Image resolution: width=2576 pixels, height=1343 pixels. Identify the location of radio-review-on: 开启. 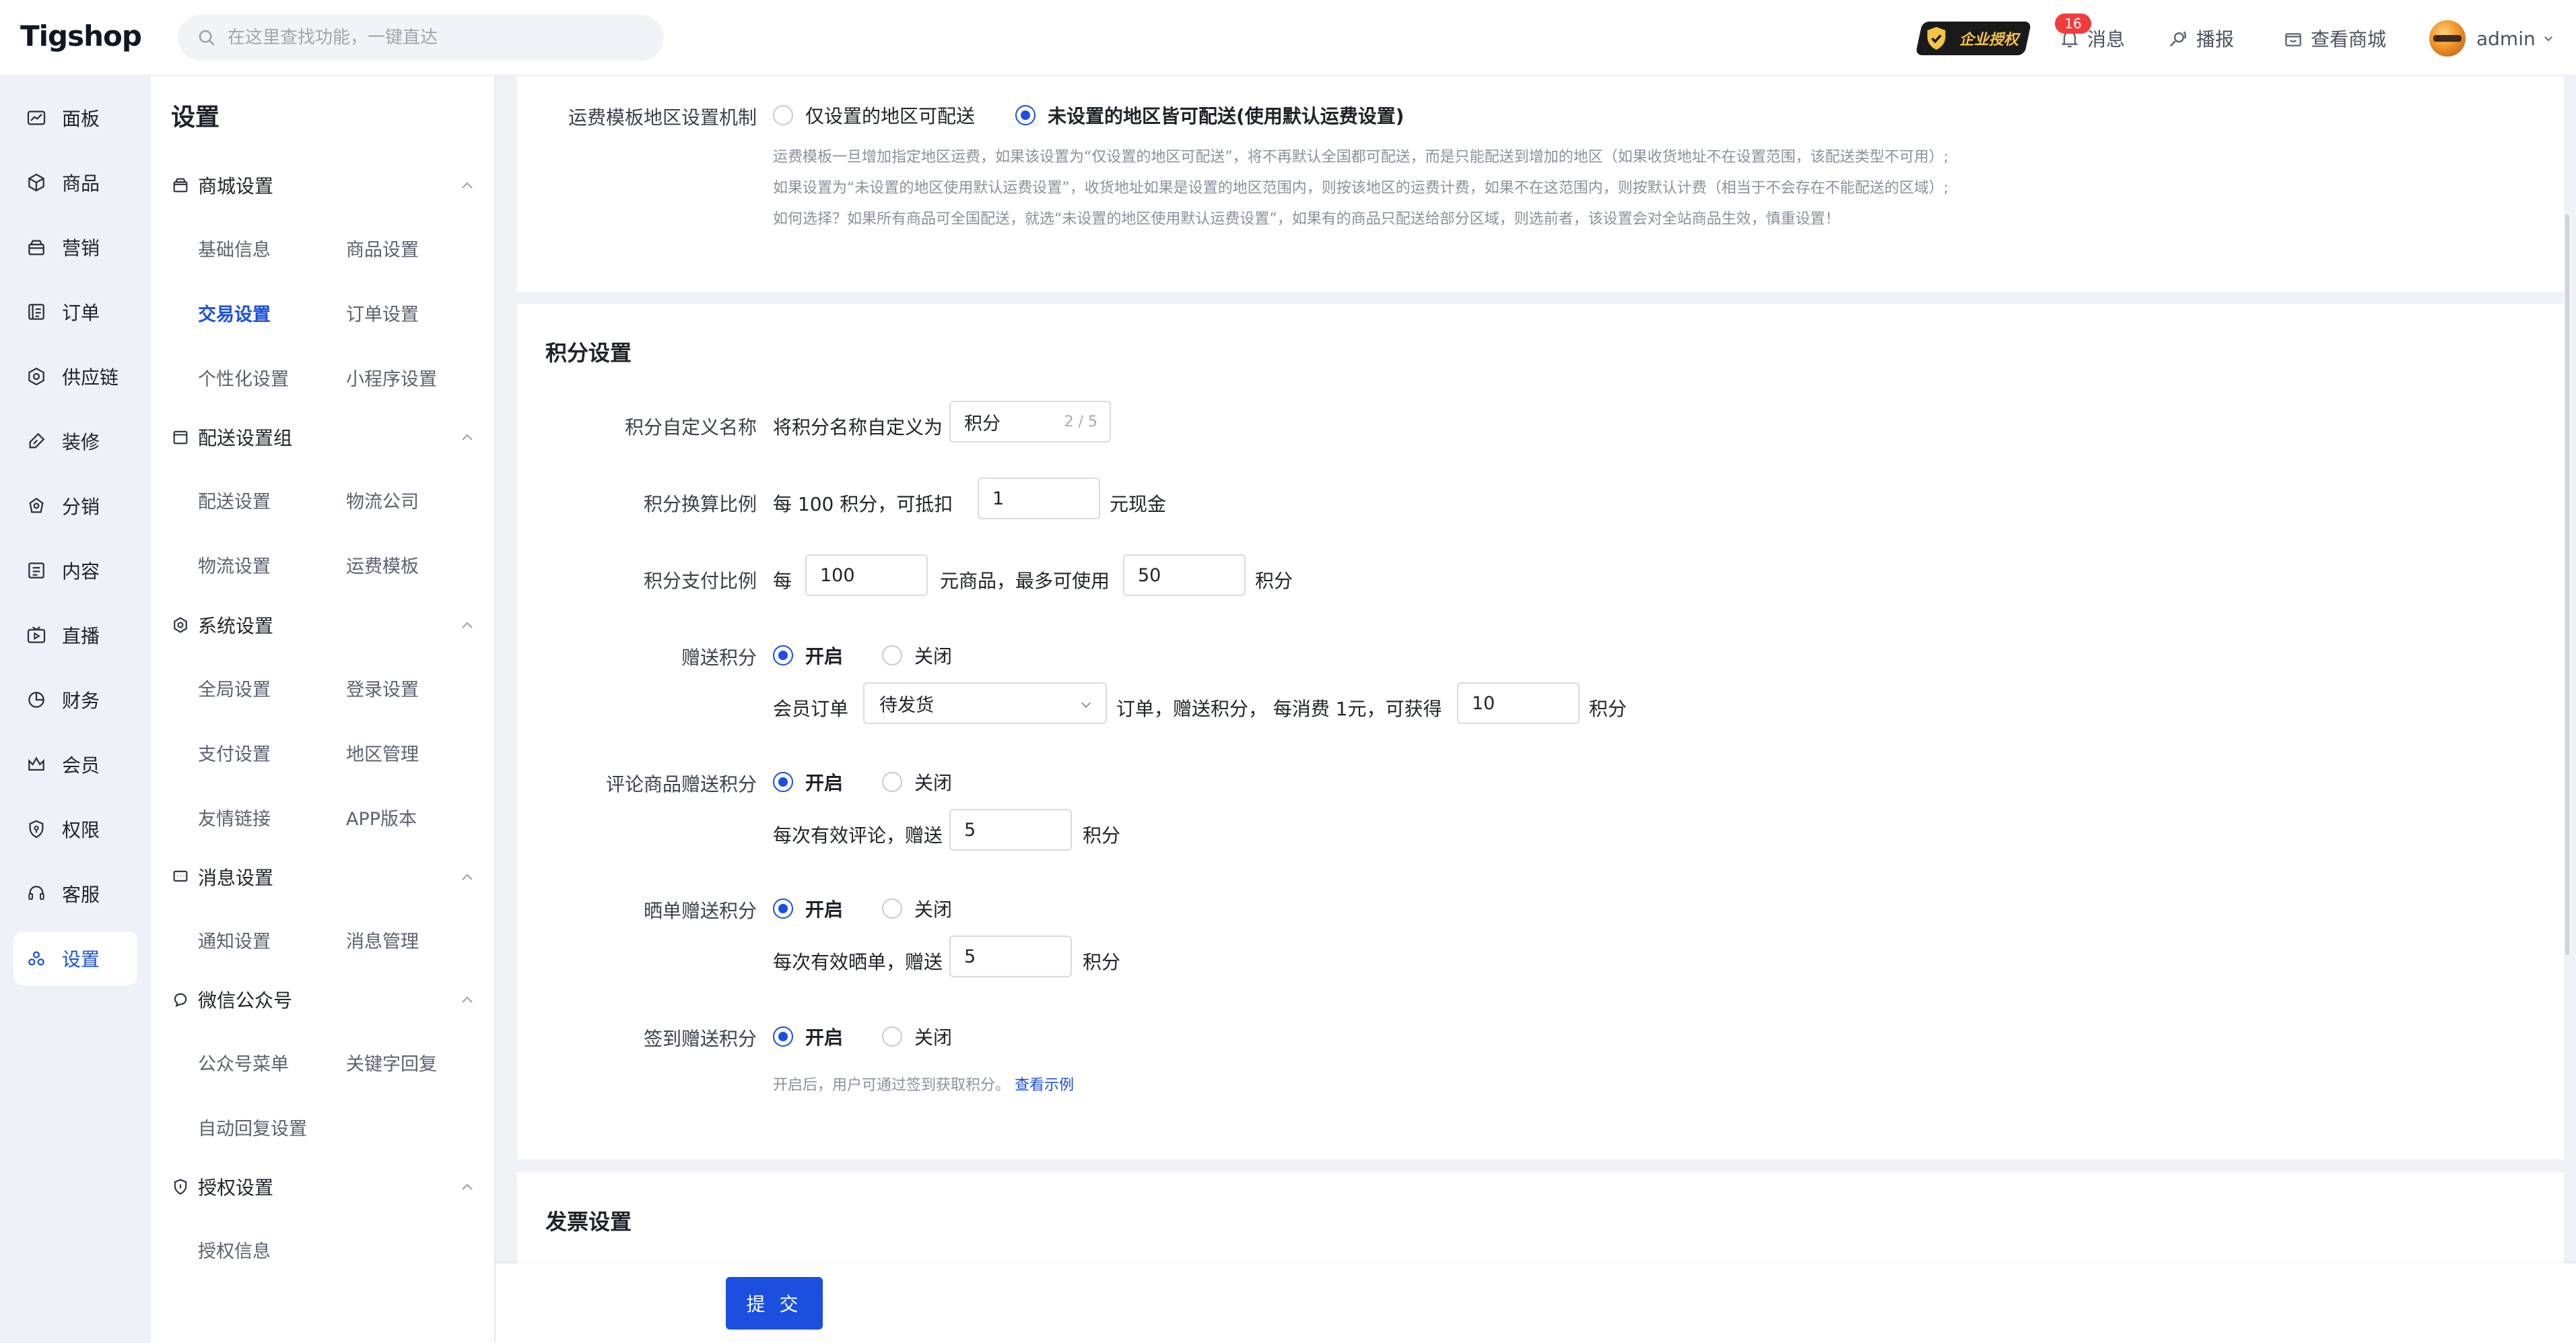
(808, 781).